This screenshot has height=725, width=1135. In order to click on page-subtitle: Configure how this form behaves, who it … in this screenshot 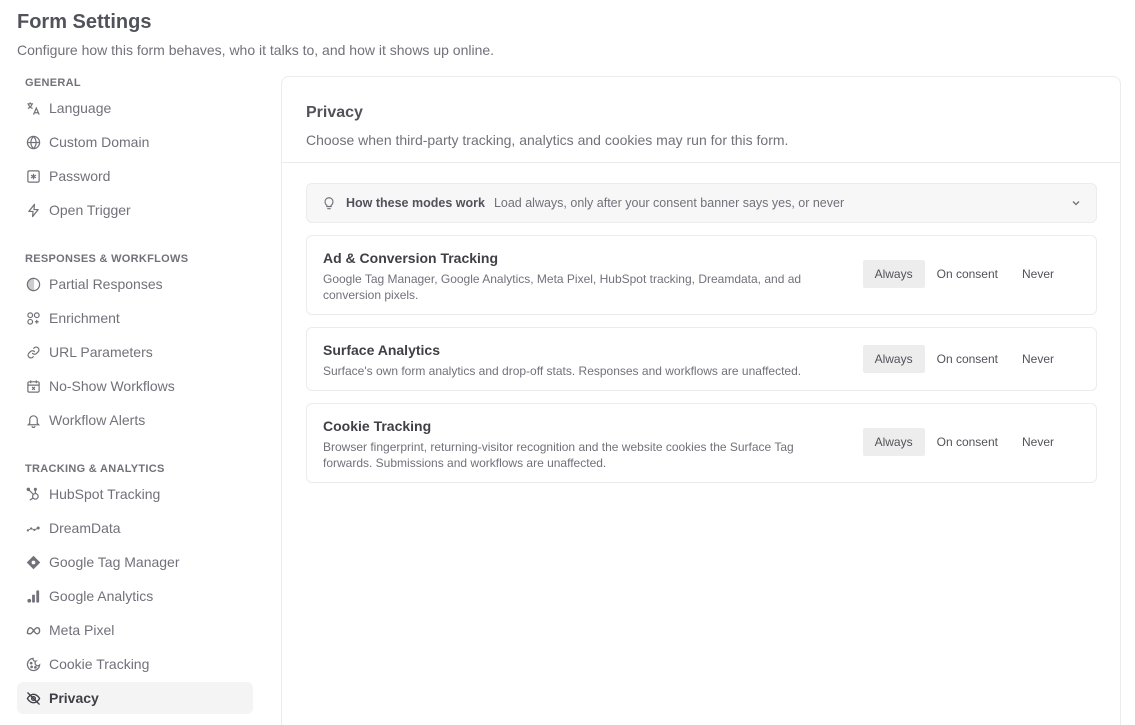, I will do `click(256, 50)`.